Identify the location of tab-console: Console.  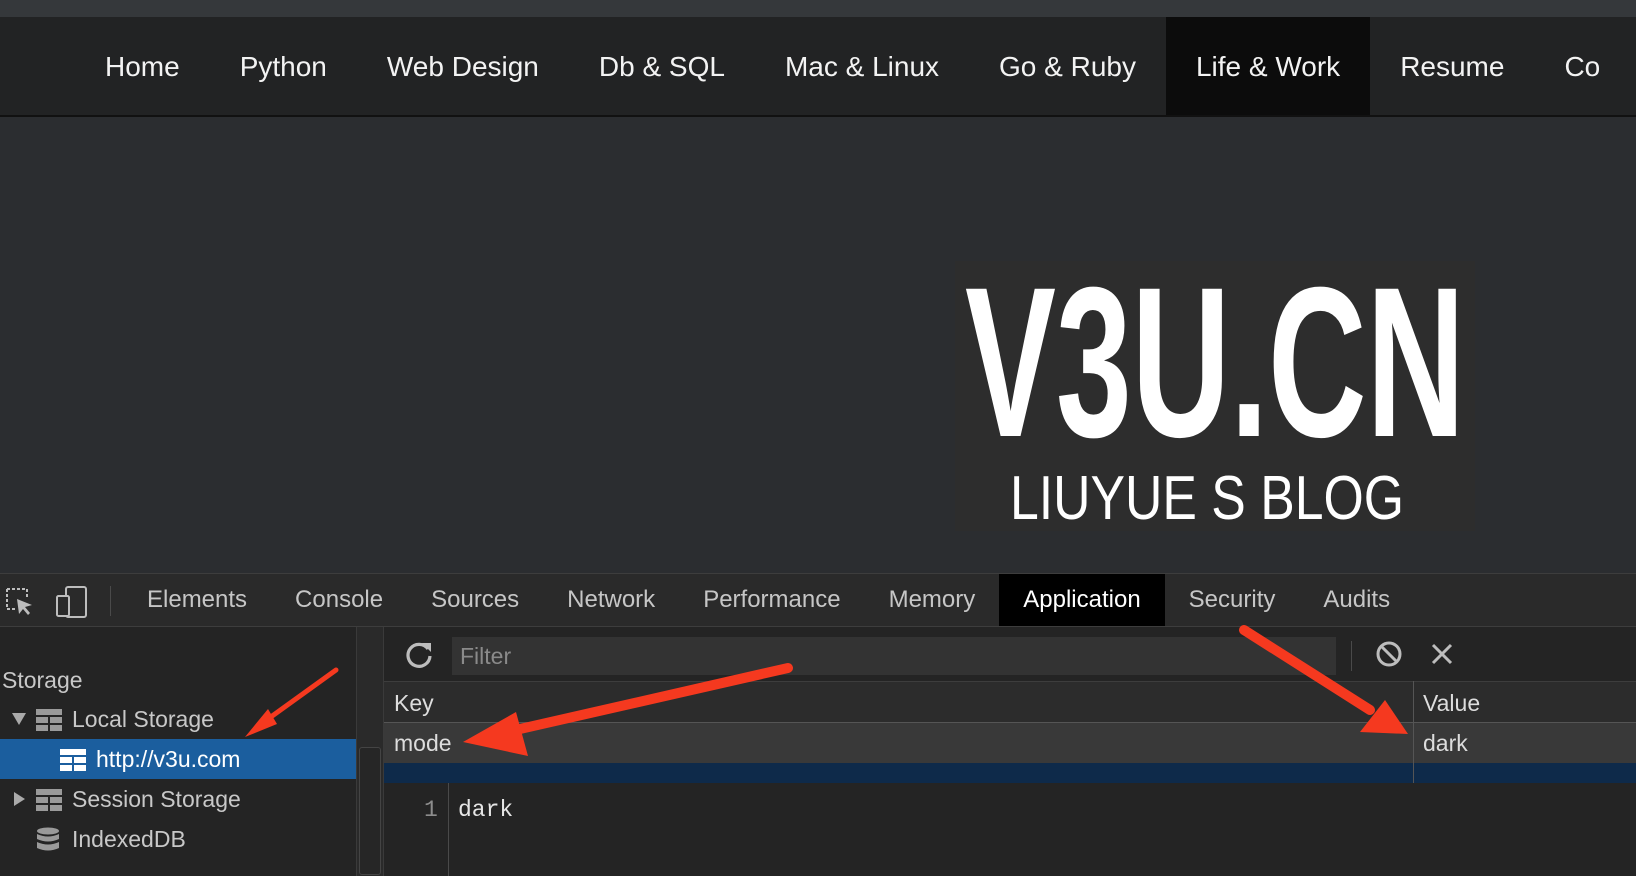
(339, 600).